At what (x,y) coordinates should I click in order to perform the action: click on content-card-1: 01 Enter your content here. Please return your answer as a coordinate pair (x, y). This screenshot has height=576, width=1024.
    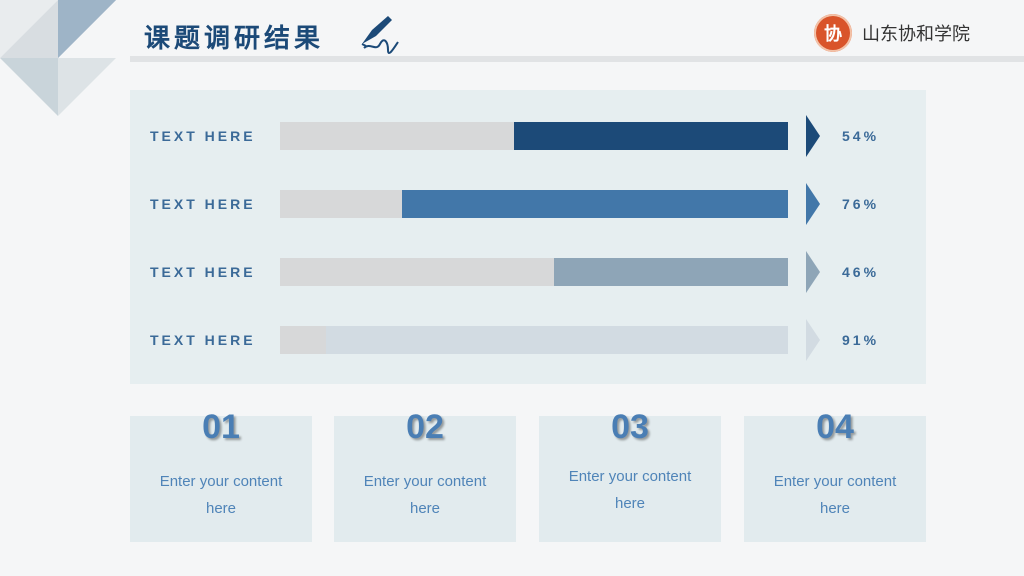
    Looking at the image, I should click on (221, 475).